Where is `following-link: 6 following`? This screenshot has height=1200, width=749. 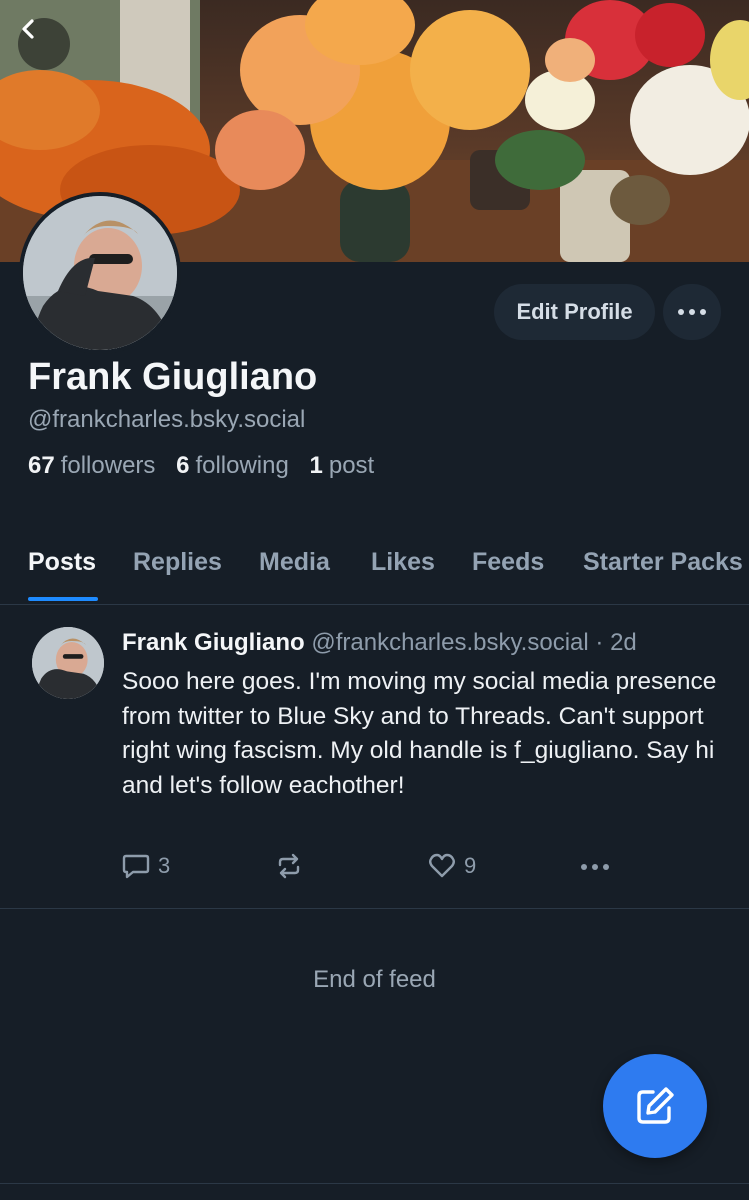
following-link: 6 following is located at coordinates (232, 465).